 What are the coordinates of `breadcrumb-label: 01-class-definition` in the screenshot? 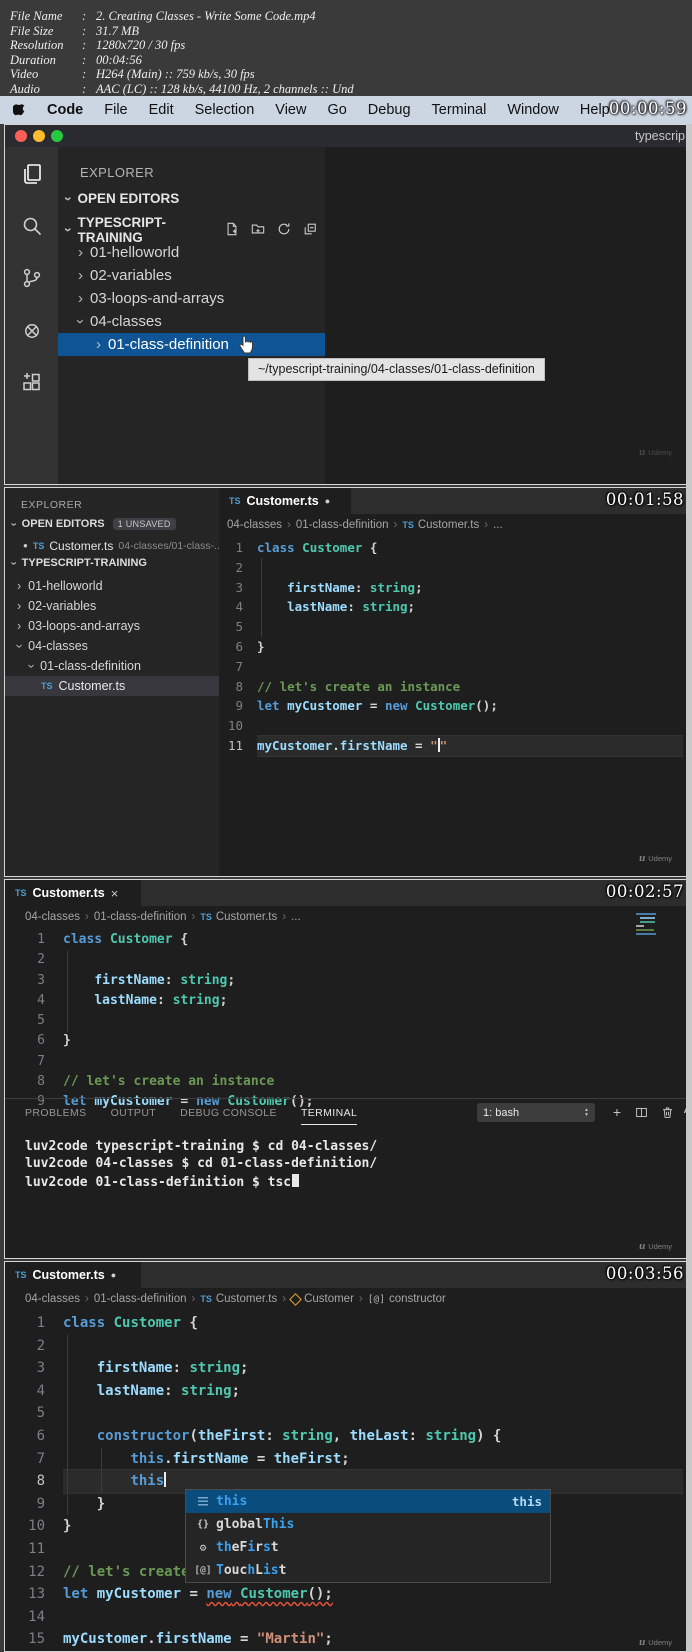 It's located at (140, 917).